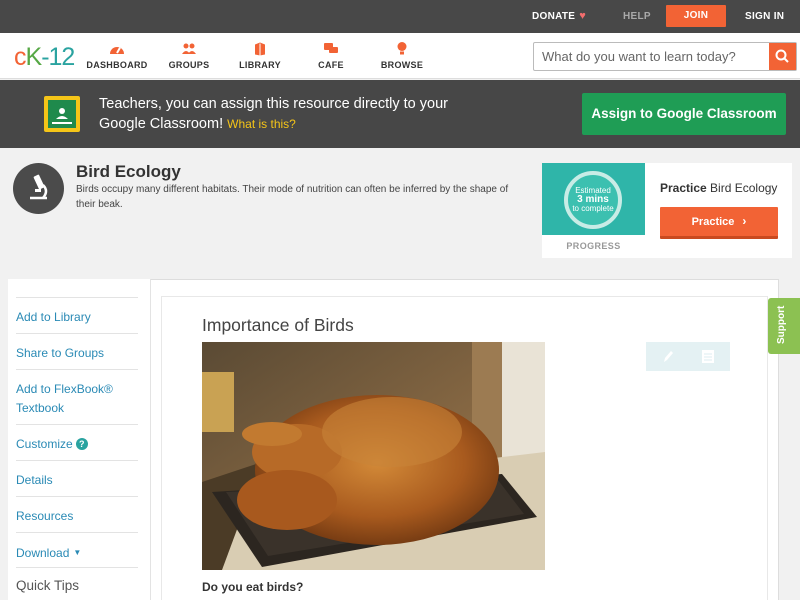  I want to click on concept-title: Bird Ecology, so click(128, 171).